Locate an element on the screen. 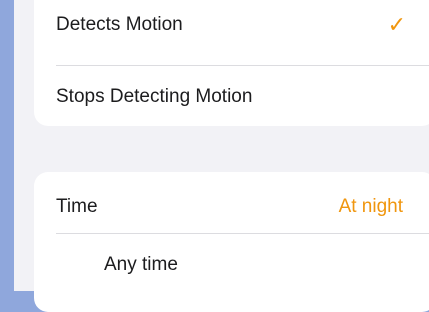 The image size is (429, 312). time-option-label: Any time is located at coordinates (141, 264).